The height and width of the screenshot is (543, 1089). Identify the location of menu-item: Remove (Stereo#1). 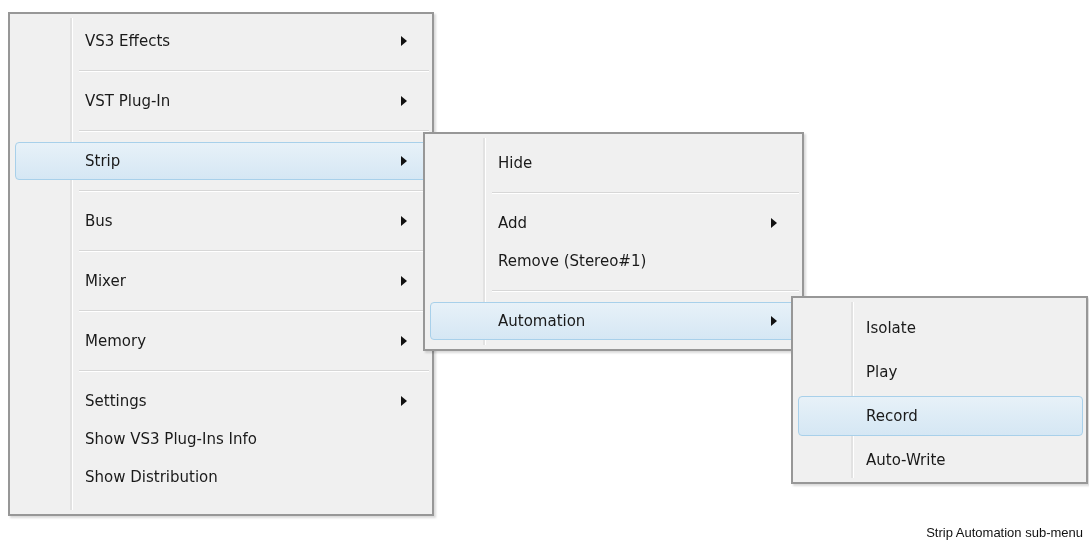
(613, 272).